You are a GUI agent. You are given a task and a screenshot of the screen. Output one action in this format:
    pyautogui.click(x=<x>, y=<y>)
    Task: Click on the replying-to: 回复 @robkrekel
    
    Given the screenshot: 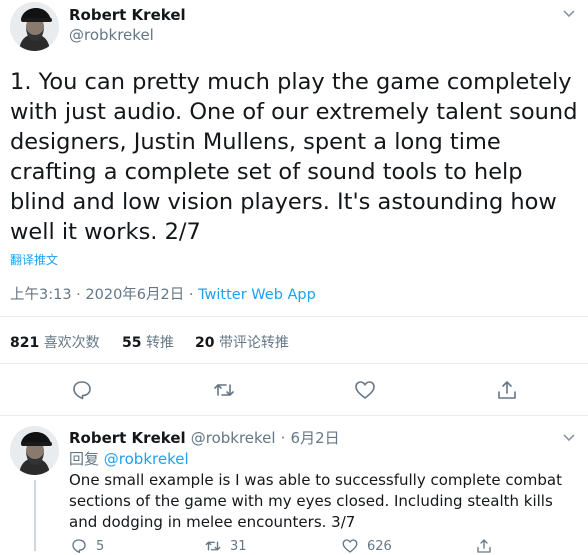 What is the action you would take?
    pyautogui.click(x=129, y=458)
    